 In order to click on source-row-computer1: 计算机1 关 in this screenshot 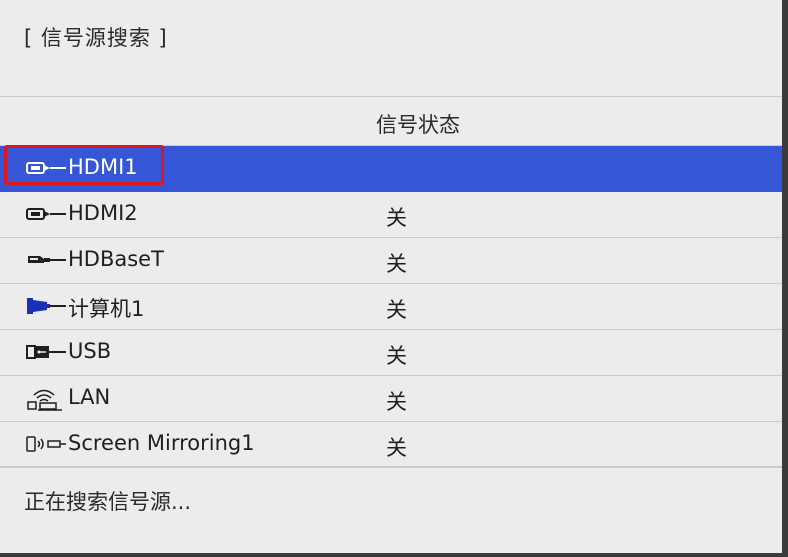, I will do `click(394, 307)`.